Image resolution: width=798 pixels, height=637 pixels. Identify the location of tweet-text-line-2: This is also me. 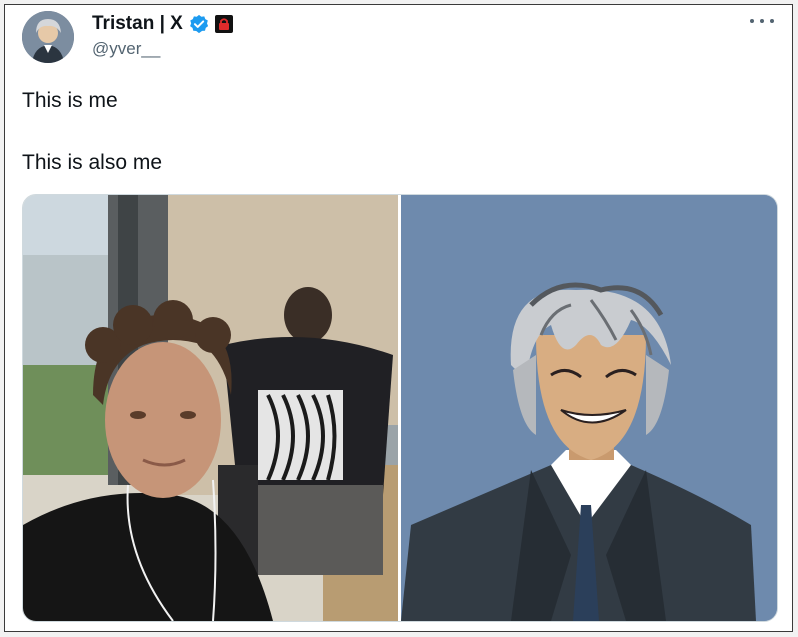
(92, 162).